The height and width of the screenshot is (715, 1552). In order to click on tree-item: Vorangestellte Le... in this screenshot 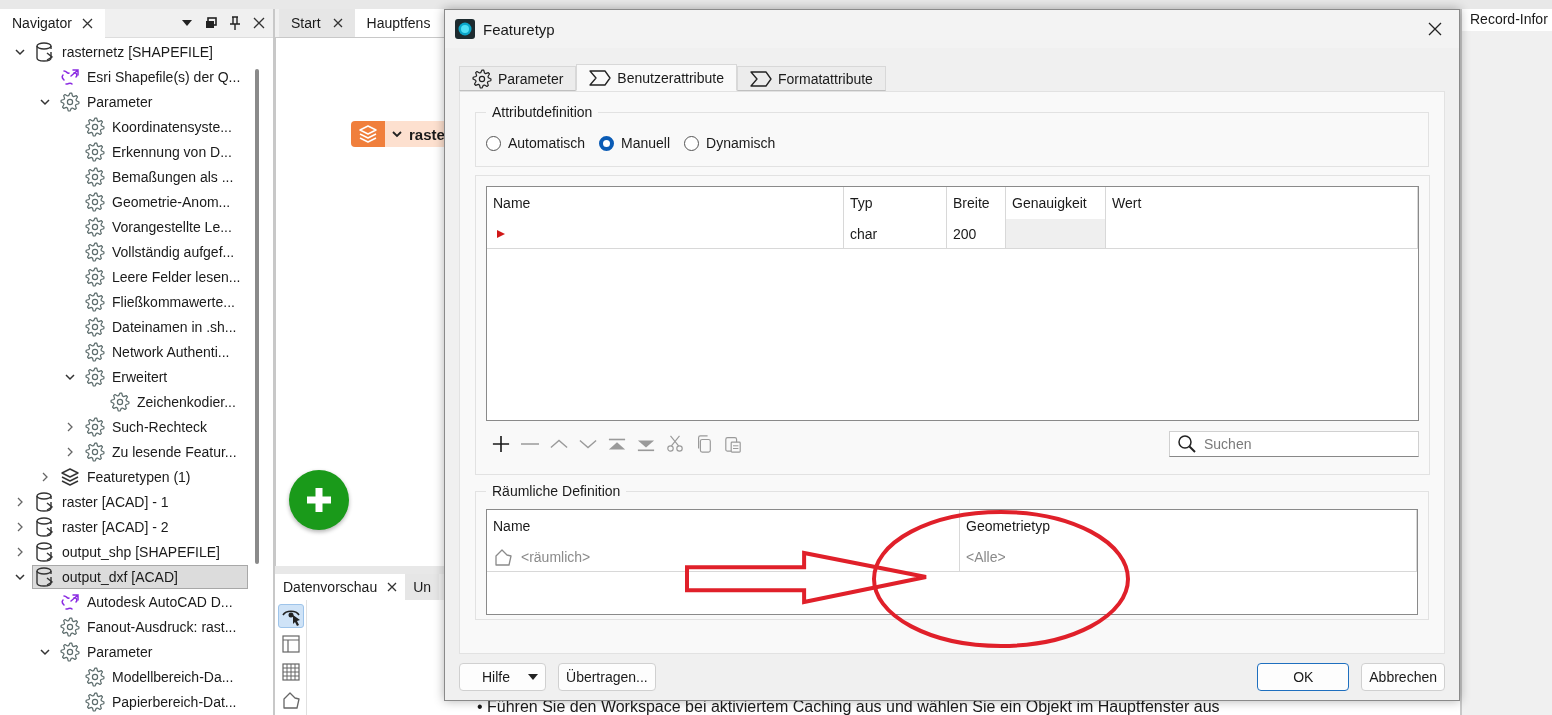, I will do `click(159, 226)`.